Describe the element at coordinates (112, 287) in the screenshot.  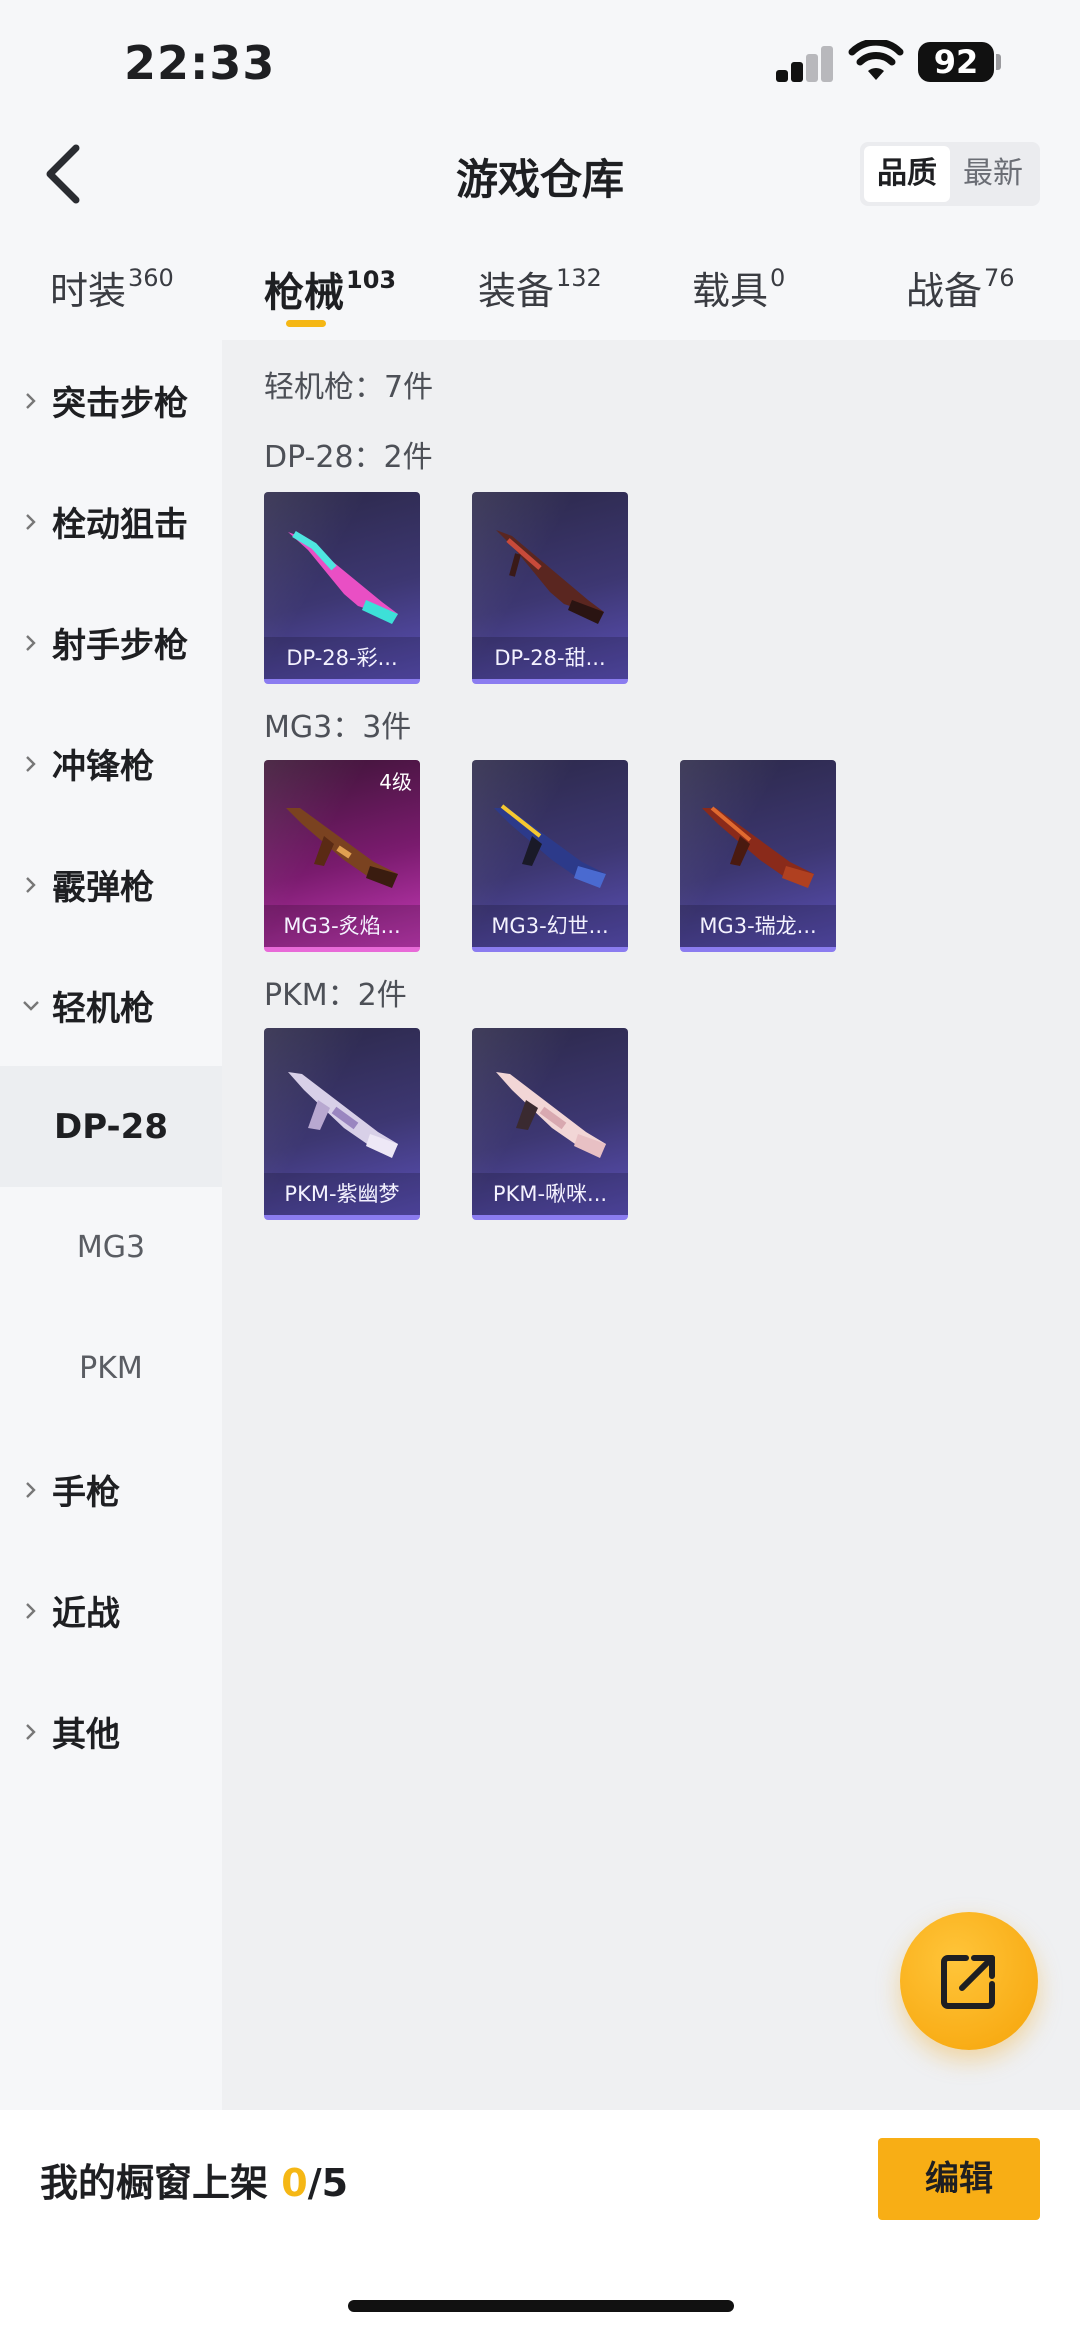
I see `tab-costume: 时装360` at that location.